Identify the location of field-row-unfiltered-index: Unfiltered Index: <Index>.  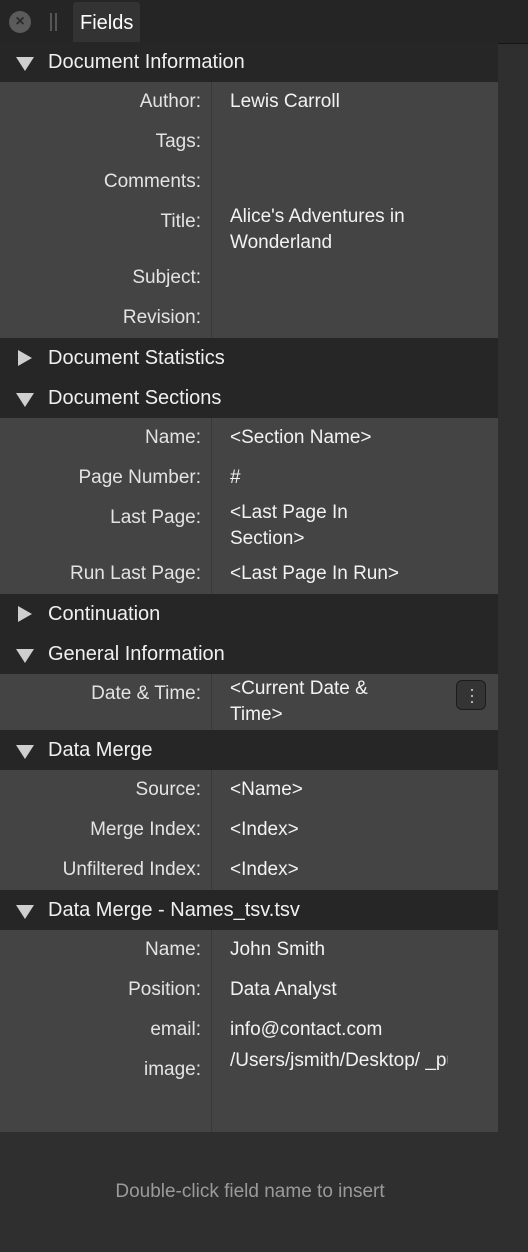
(249, 870).